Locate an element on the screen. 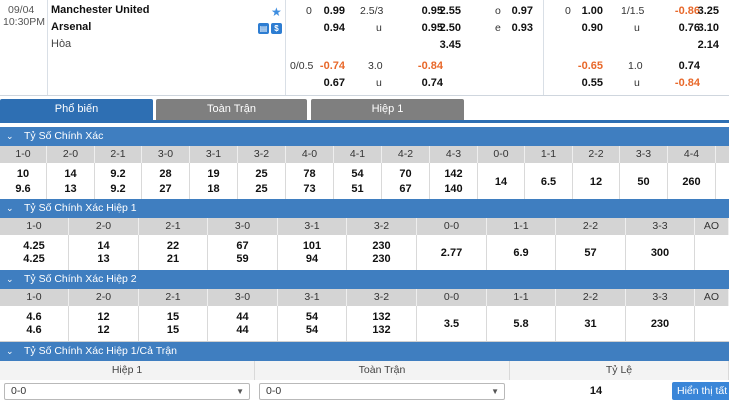 This screenshot has width=729, height=400. first-half-score-select: 0-0 ▼ is located at coordinates (127, 391).